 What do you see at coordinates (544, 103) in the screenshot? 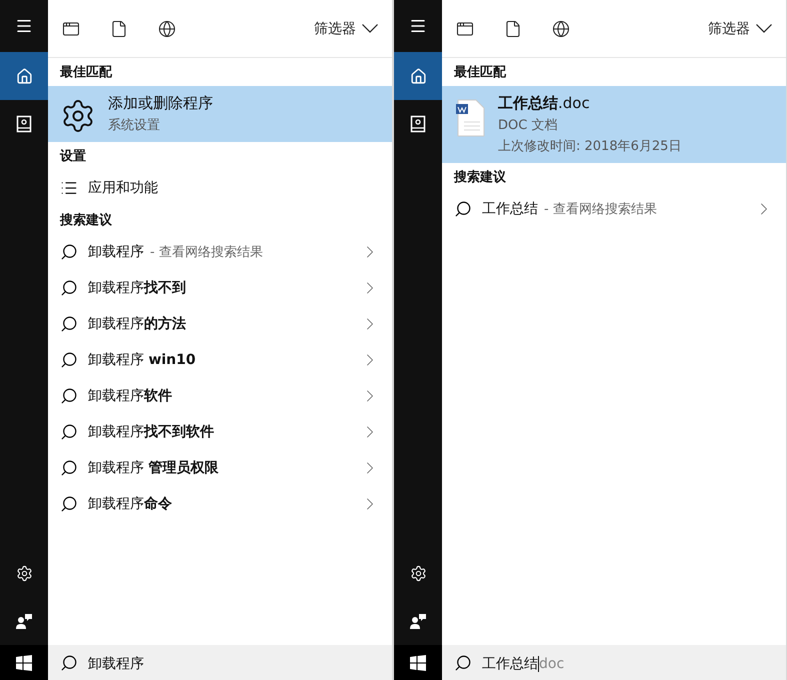
I see `result-title: 工作总结.doc` at bounding box center [544, 103].